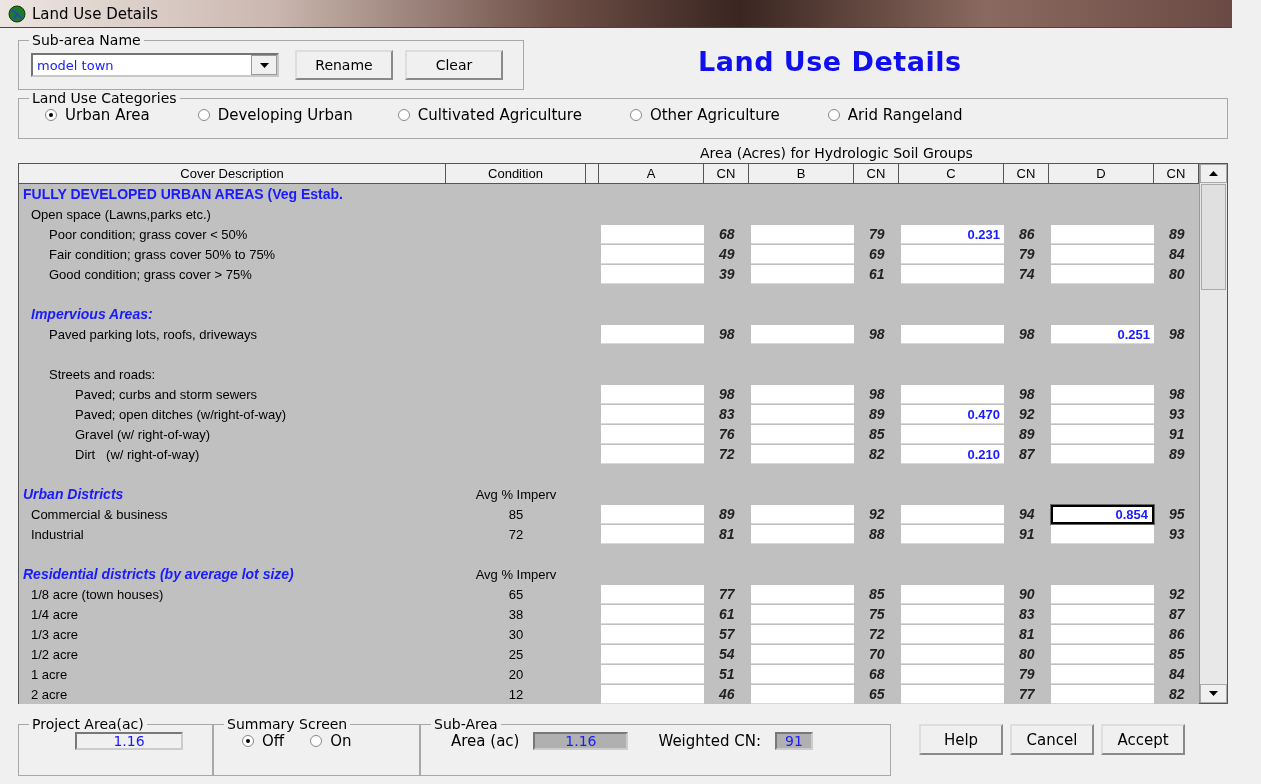 The image size is (1261, 784). Describe the element at coordinates (1213, 693) in the screenshot. I see `scroll-down-button` at that location.